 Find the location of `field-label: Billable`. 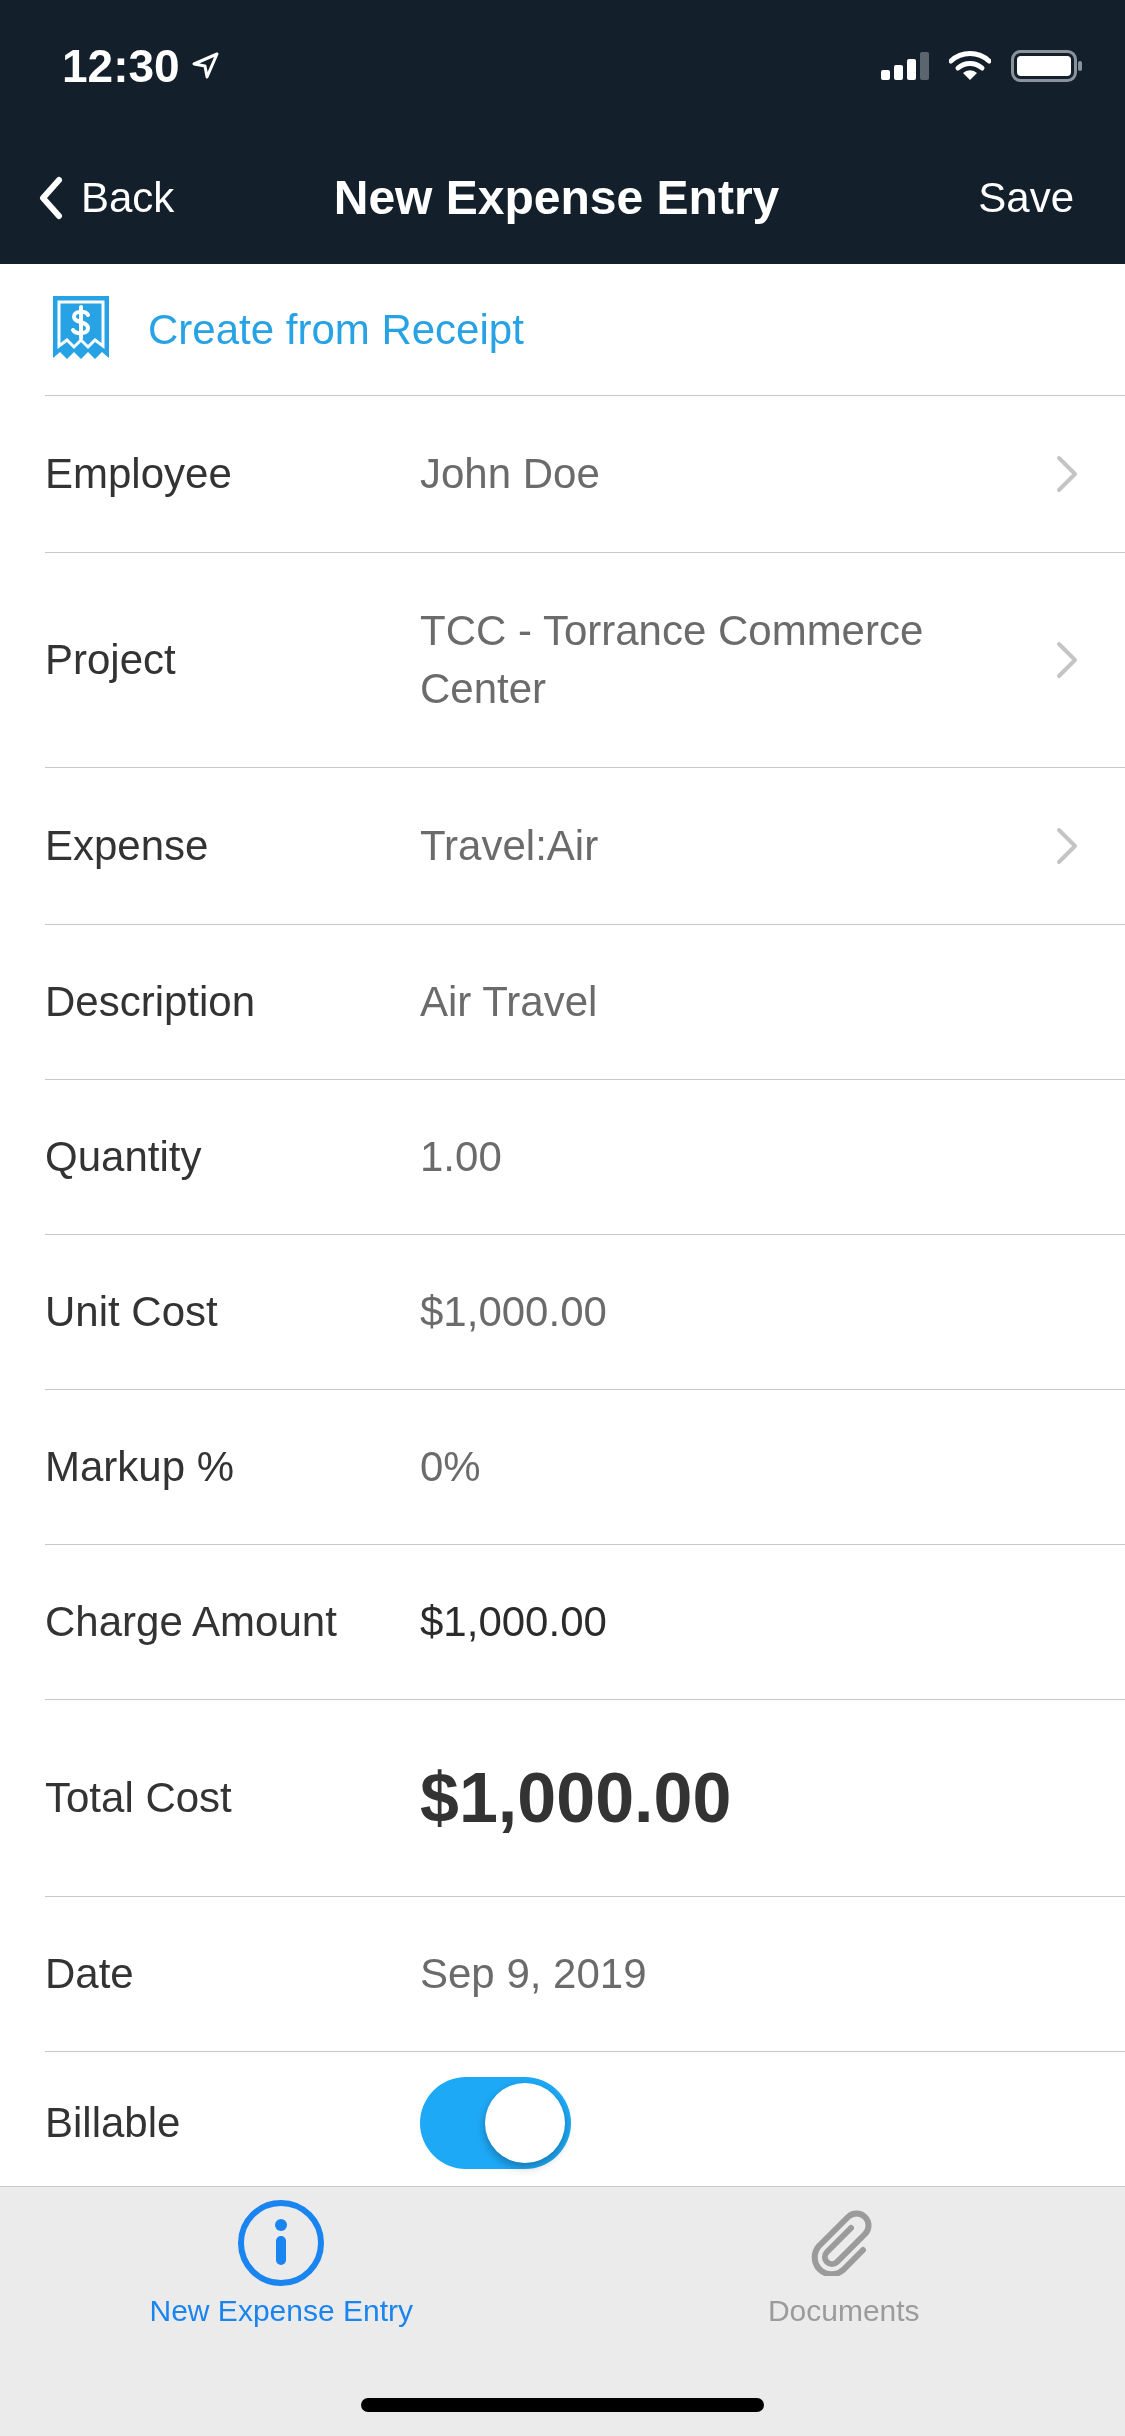

field-label: Billable is located at coordinates (113, 2123).